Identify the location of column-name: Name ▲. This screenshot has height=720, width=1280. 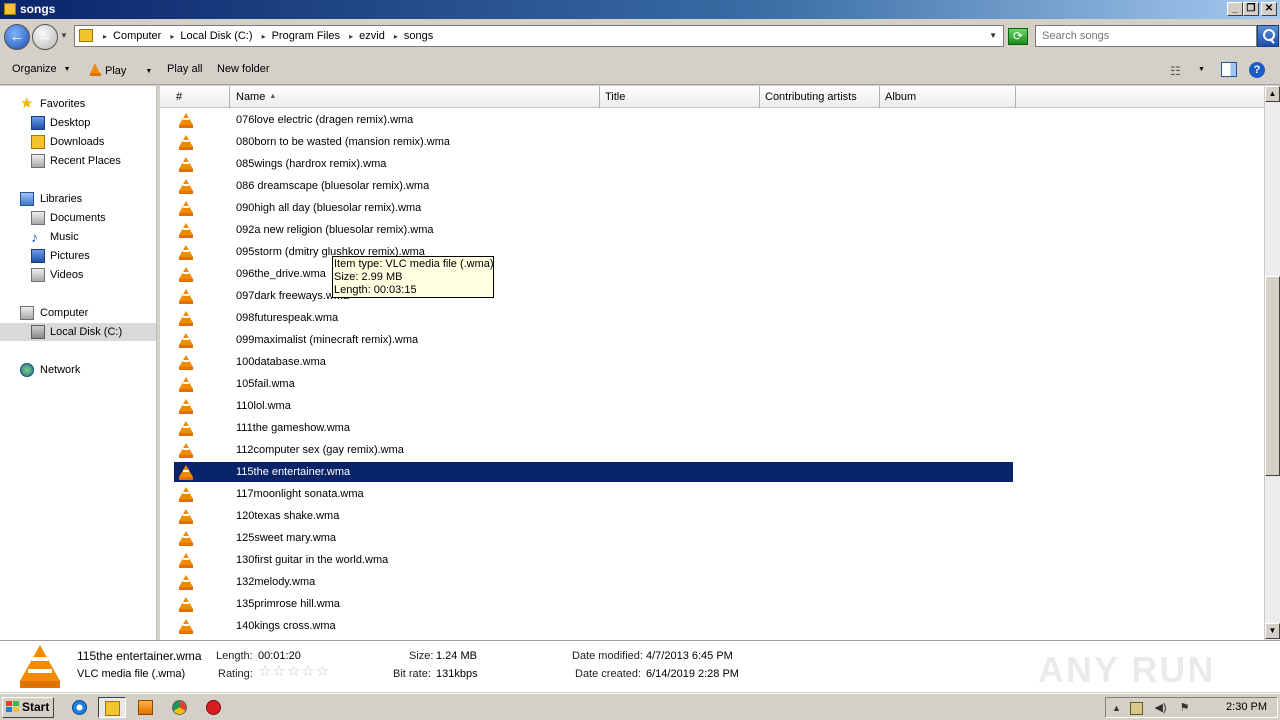
(415, 97).